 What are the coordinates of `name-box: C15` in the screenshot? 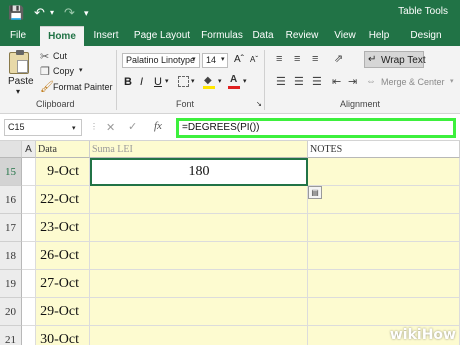 It's located at (43, 127).